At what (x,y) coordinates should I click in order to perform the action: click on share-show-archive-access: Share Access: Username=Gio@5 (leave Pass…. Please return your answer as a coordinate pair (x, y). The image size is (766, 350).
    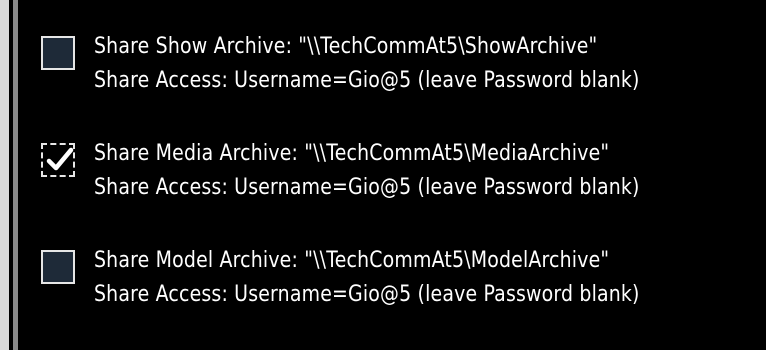
    Looking at the image, I should click on (367, 80).